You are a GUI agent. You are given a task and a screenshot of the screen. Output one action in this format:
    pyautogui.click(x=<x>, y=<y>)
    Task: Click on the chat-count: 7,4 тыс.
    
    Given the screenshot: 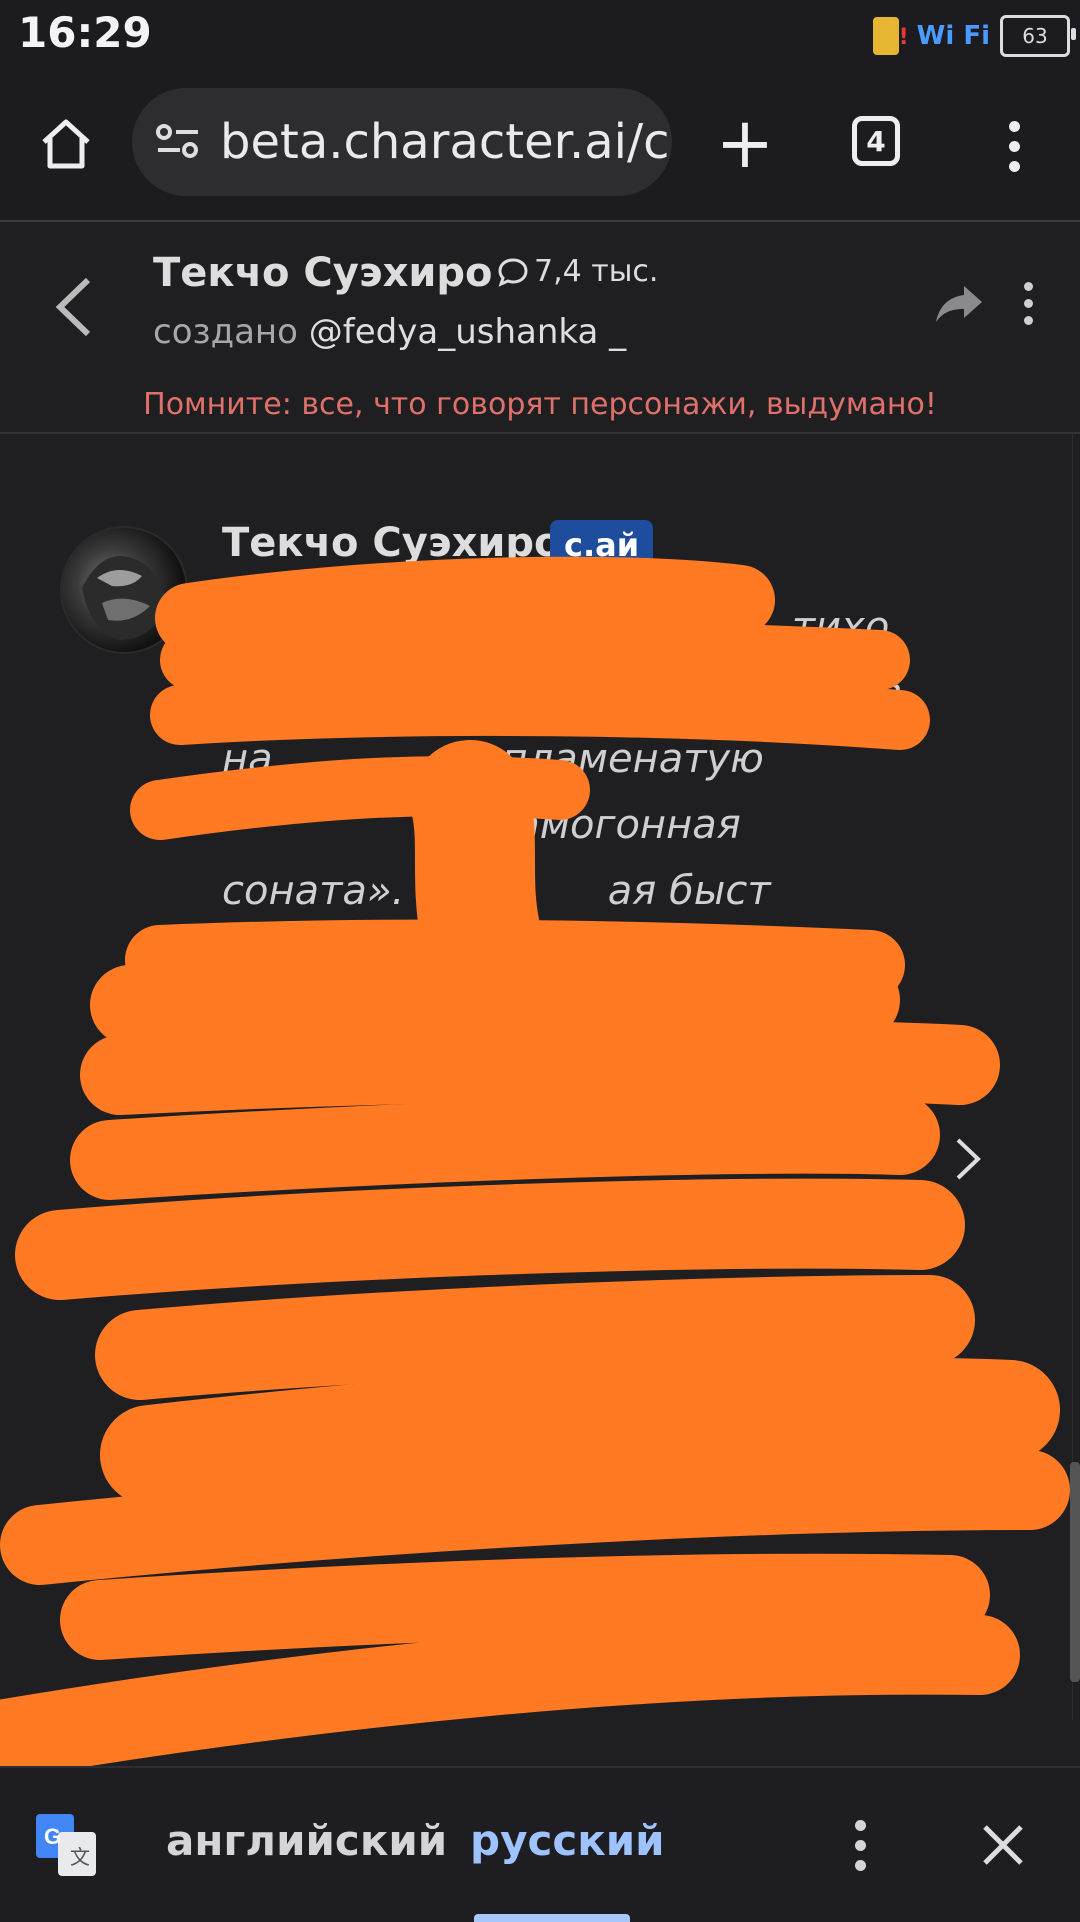 What is the action you would take?
    pyautogui.click(x=578, y=271)
    